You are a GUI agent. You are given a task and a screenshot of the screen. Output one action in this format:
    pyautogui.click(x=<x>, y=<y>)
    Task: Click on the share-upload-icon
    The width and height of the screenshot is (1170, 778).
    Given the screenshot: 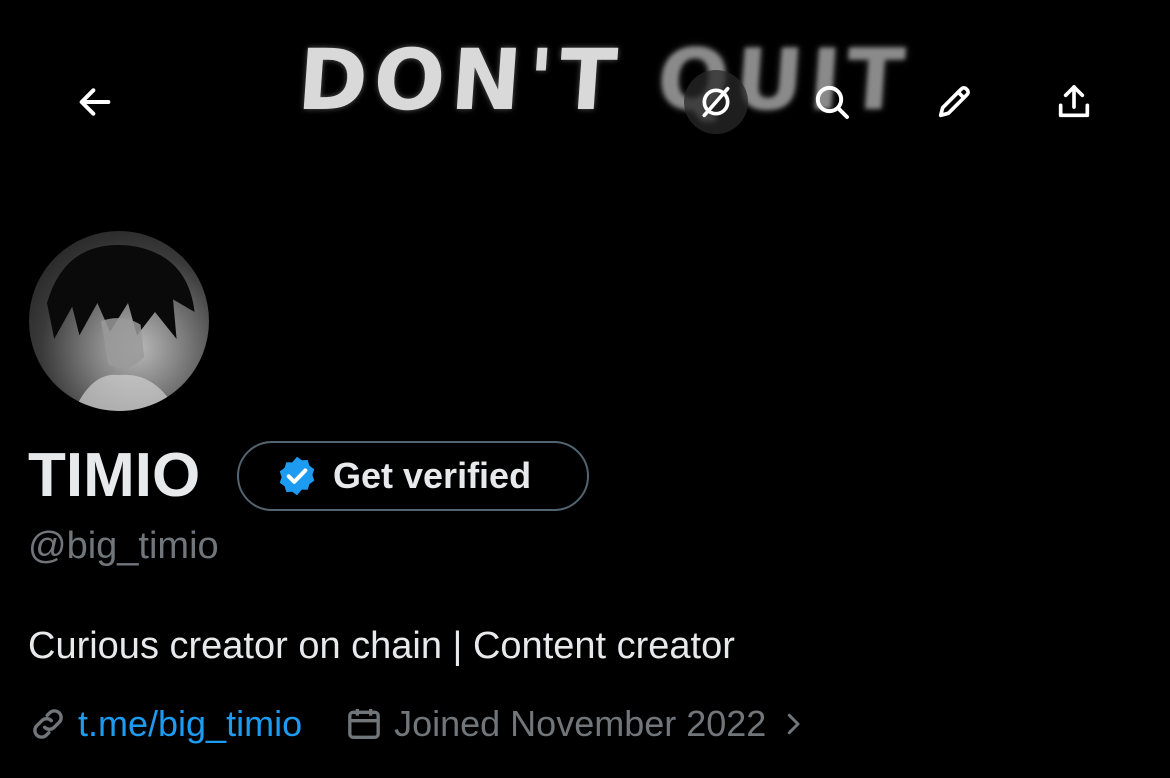 What is the action you would take?
    pyautogui.click(x=1074, y=101)
    